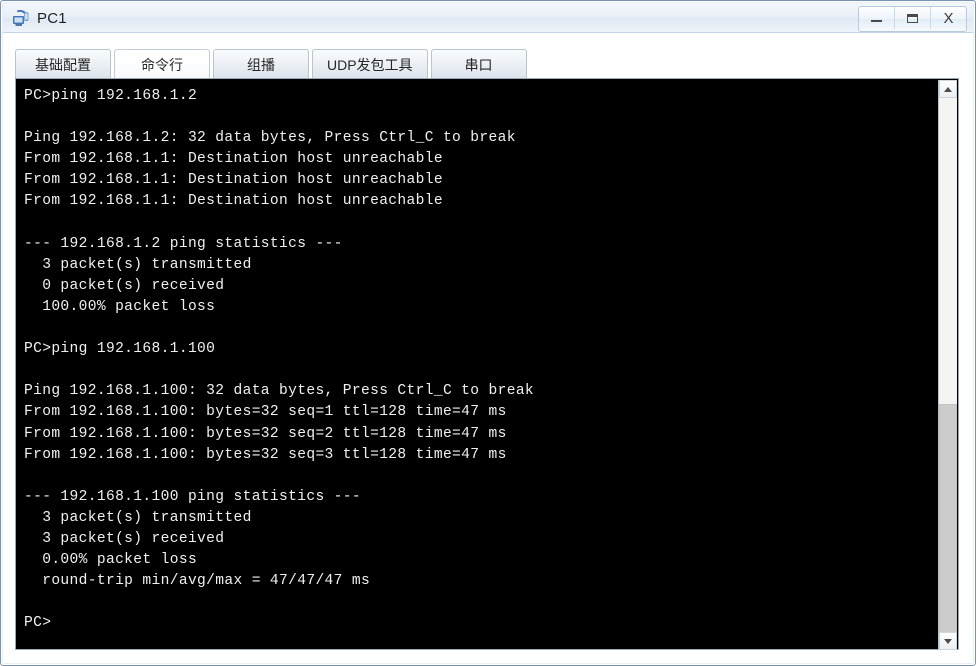  I want to click on scroll-up-button, so click(948, 89).